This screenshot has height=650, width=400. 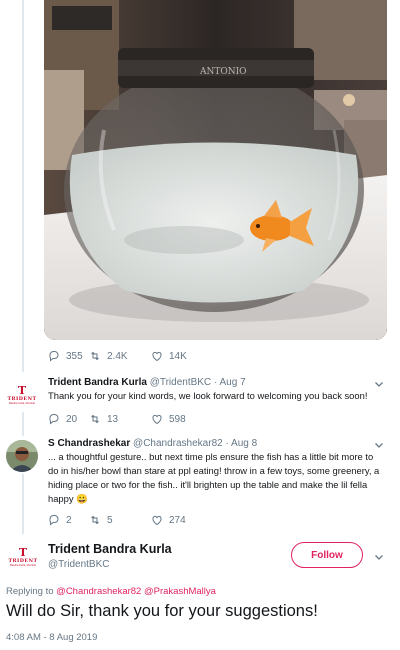 I want to click on reply-count: 2, so click(x=69, y=520).